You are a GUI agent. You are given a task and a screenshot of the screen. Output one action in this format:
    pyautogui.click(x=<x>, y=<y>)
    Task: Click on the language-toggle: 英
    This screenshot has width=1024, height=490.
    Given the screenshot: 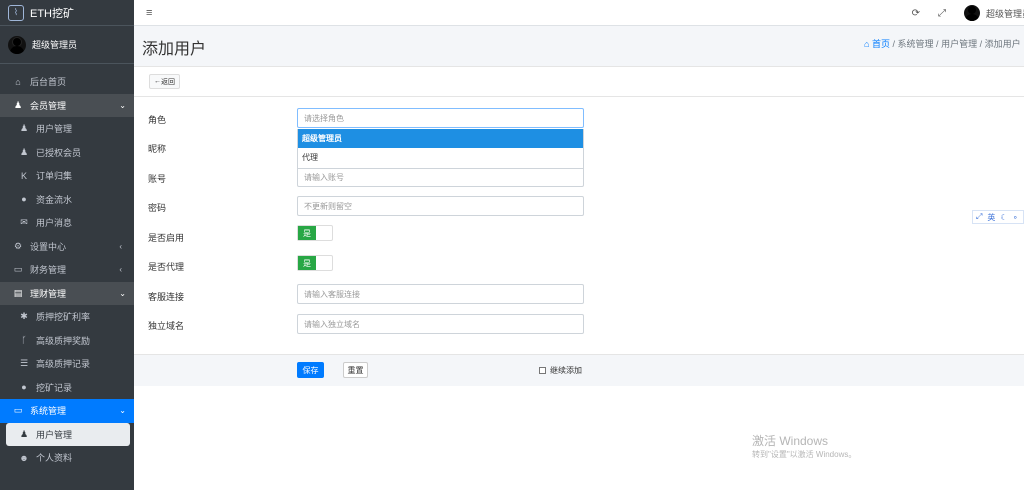 What is the action you would take?
    pyautogui.click(x=991, y=217)
    